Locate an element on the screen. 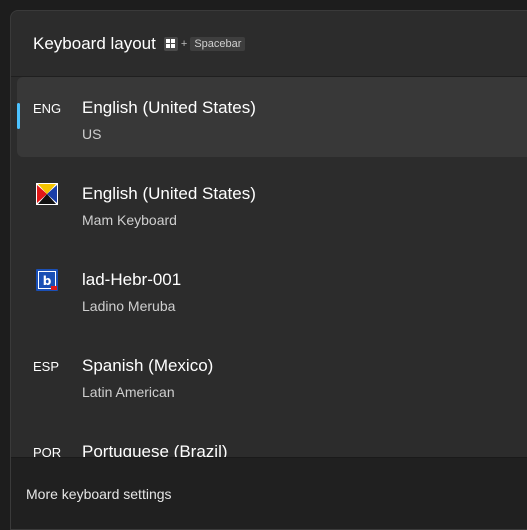 This screenshot has width=527, height=530. layout-name: lad-Hebr-001 is located at coordinates (132, 279).